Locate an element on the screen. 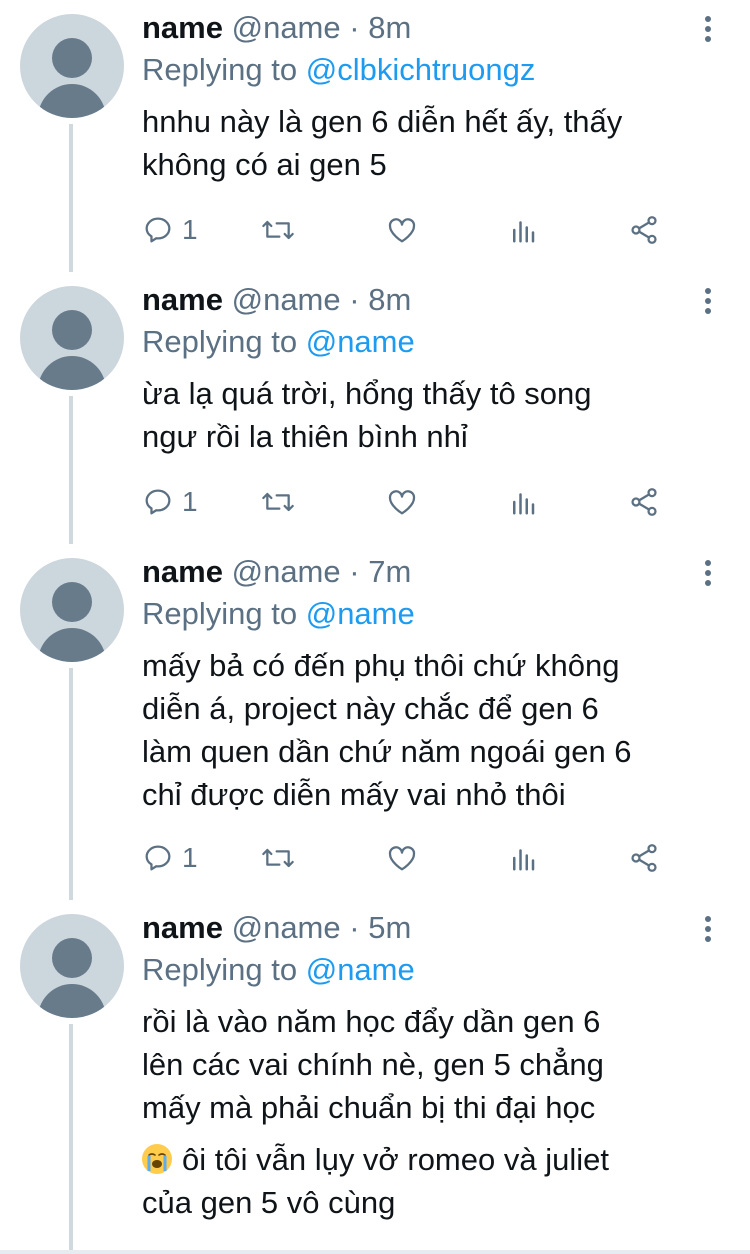  tweet-text-line: không có ai gen 5 is located at coordinates (264, 164).